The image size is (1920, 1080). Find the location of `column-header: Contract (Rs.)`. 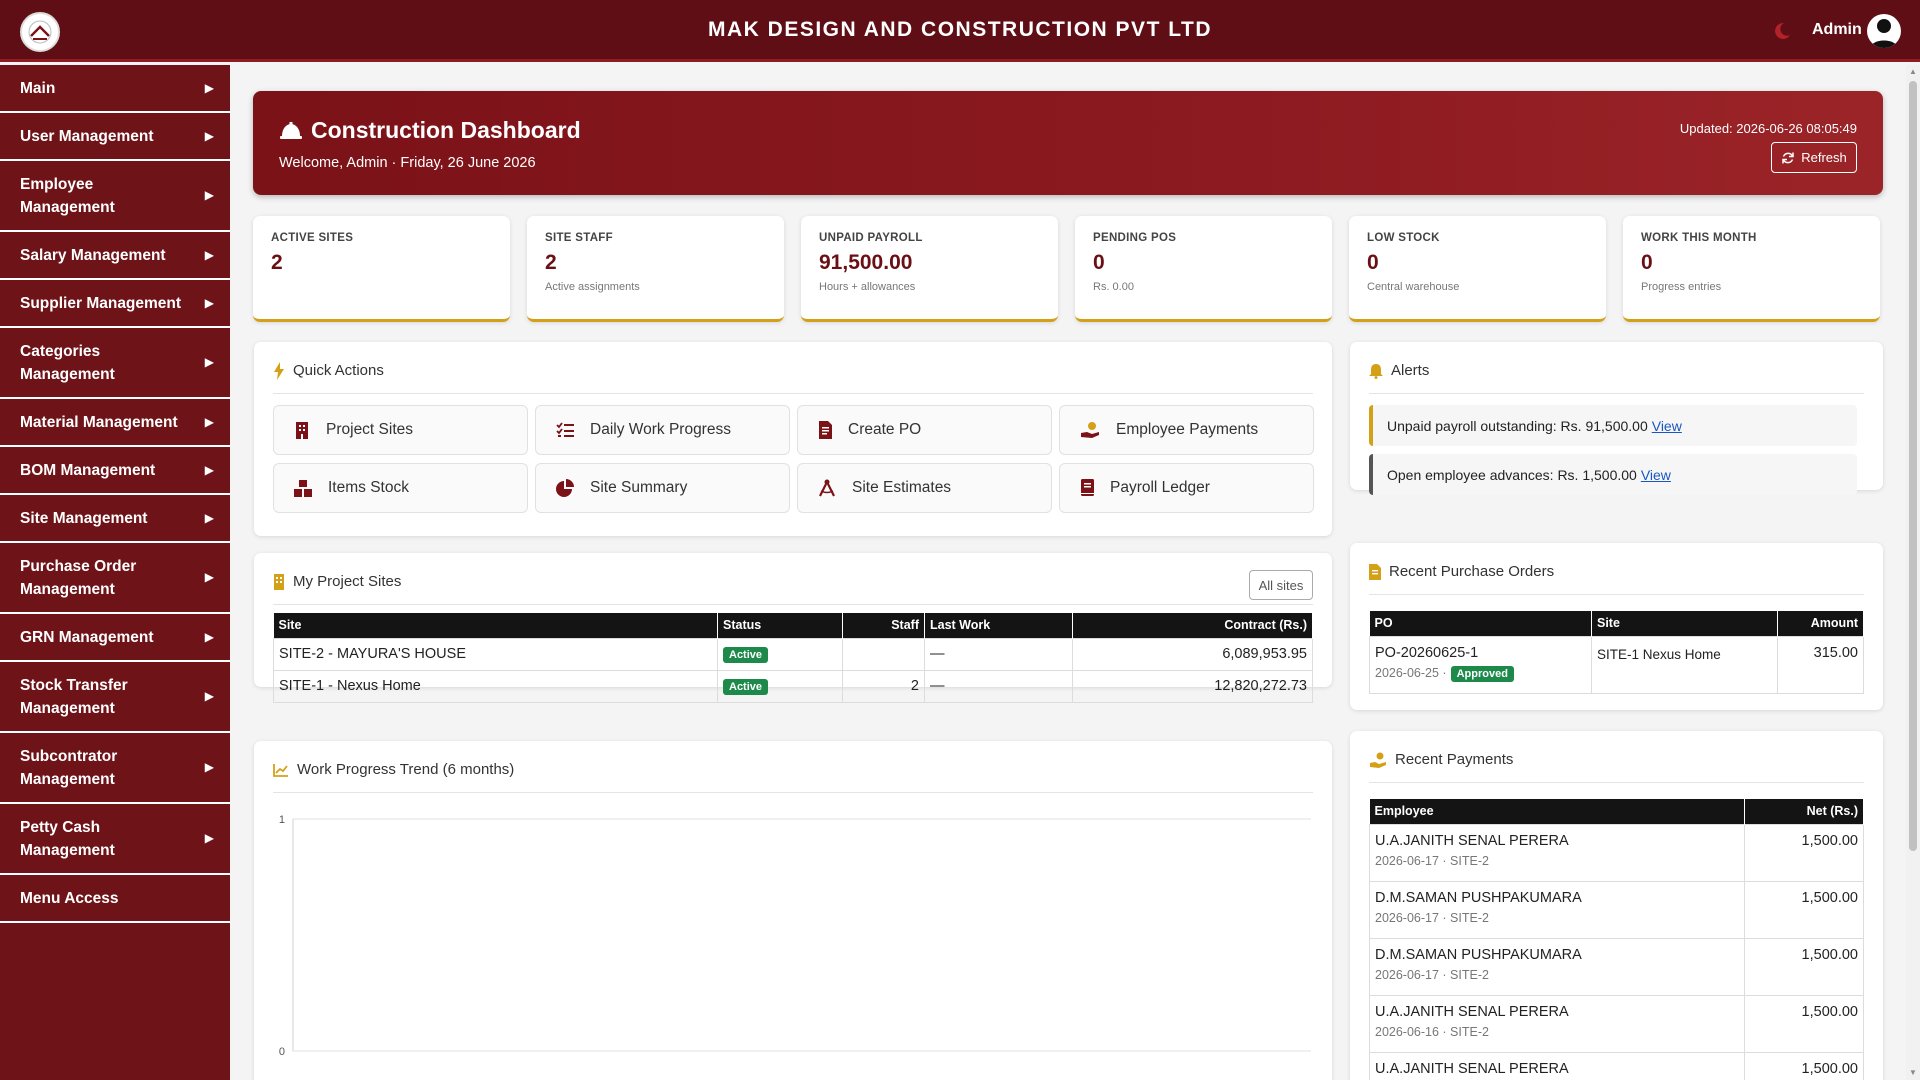

column-header: Contract (Rs.) is located at coordinates (1192, 625).